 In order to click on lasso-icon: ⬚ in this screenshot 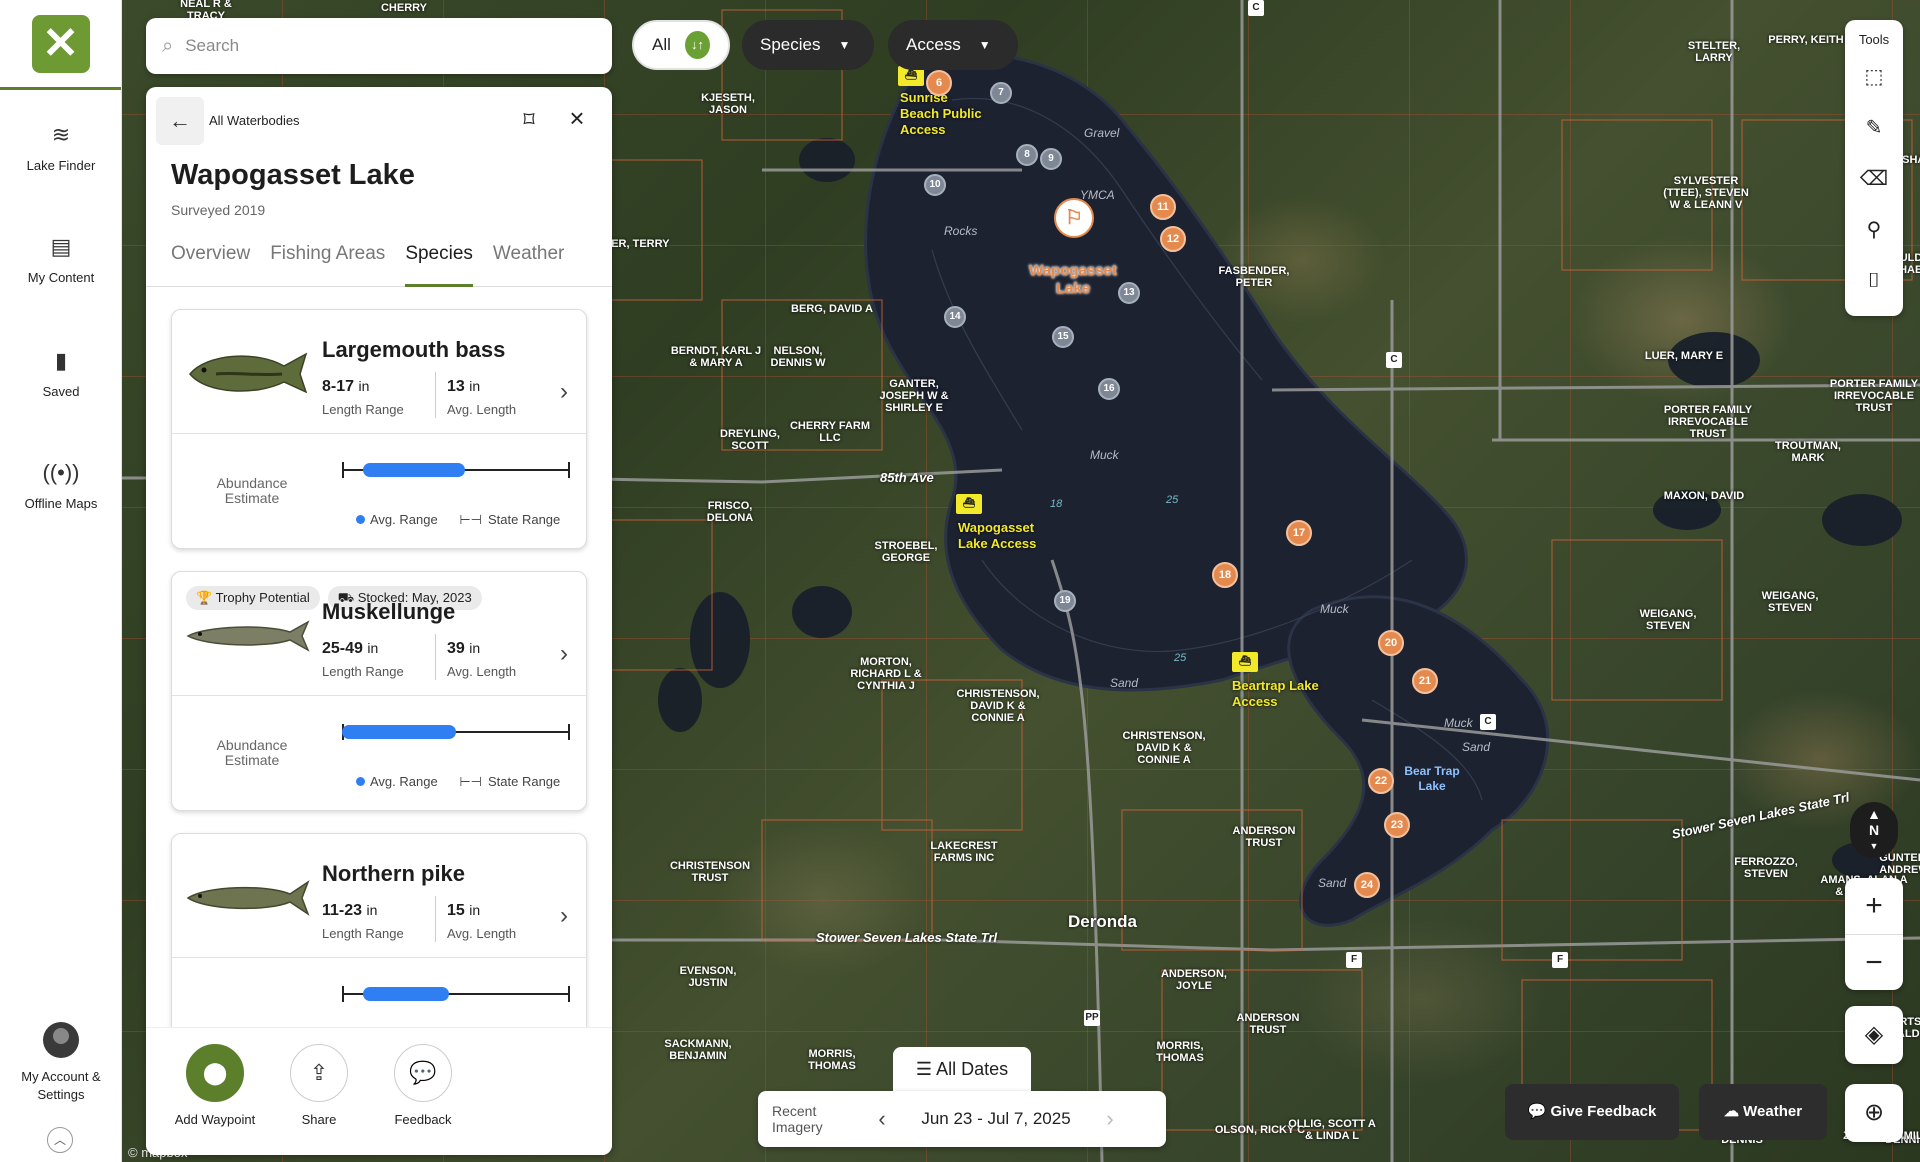, I will do `click(1874, 77)`.